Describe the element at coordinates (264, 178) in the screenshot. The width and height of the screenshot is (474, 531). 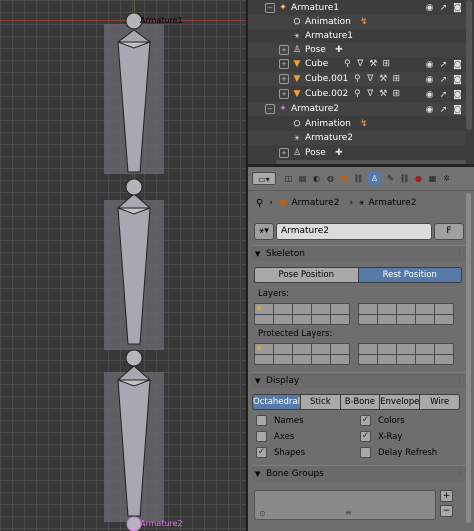
I see `editor-type-menu: ▭▾` at that location.